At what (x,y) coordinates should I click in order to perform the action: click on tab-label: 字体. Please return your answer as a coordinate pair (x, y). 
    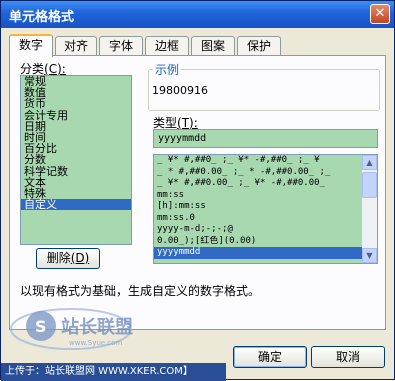
    Looking at the image, I should click on (120, 46).